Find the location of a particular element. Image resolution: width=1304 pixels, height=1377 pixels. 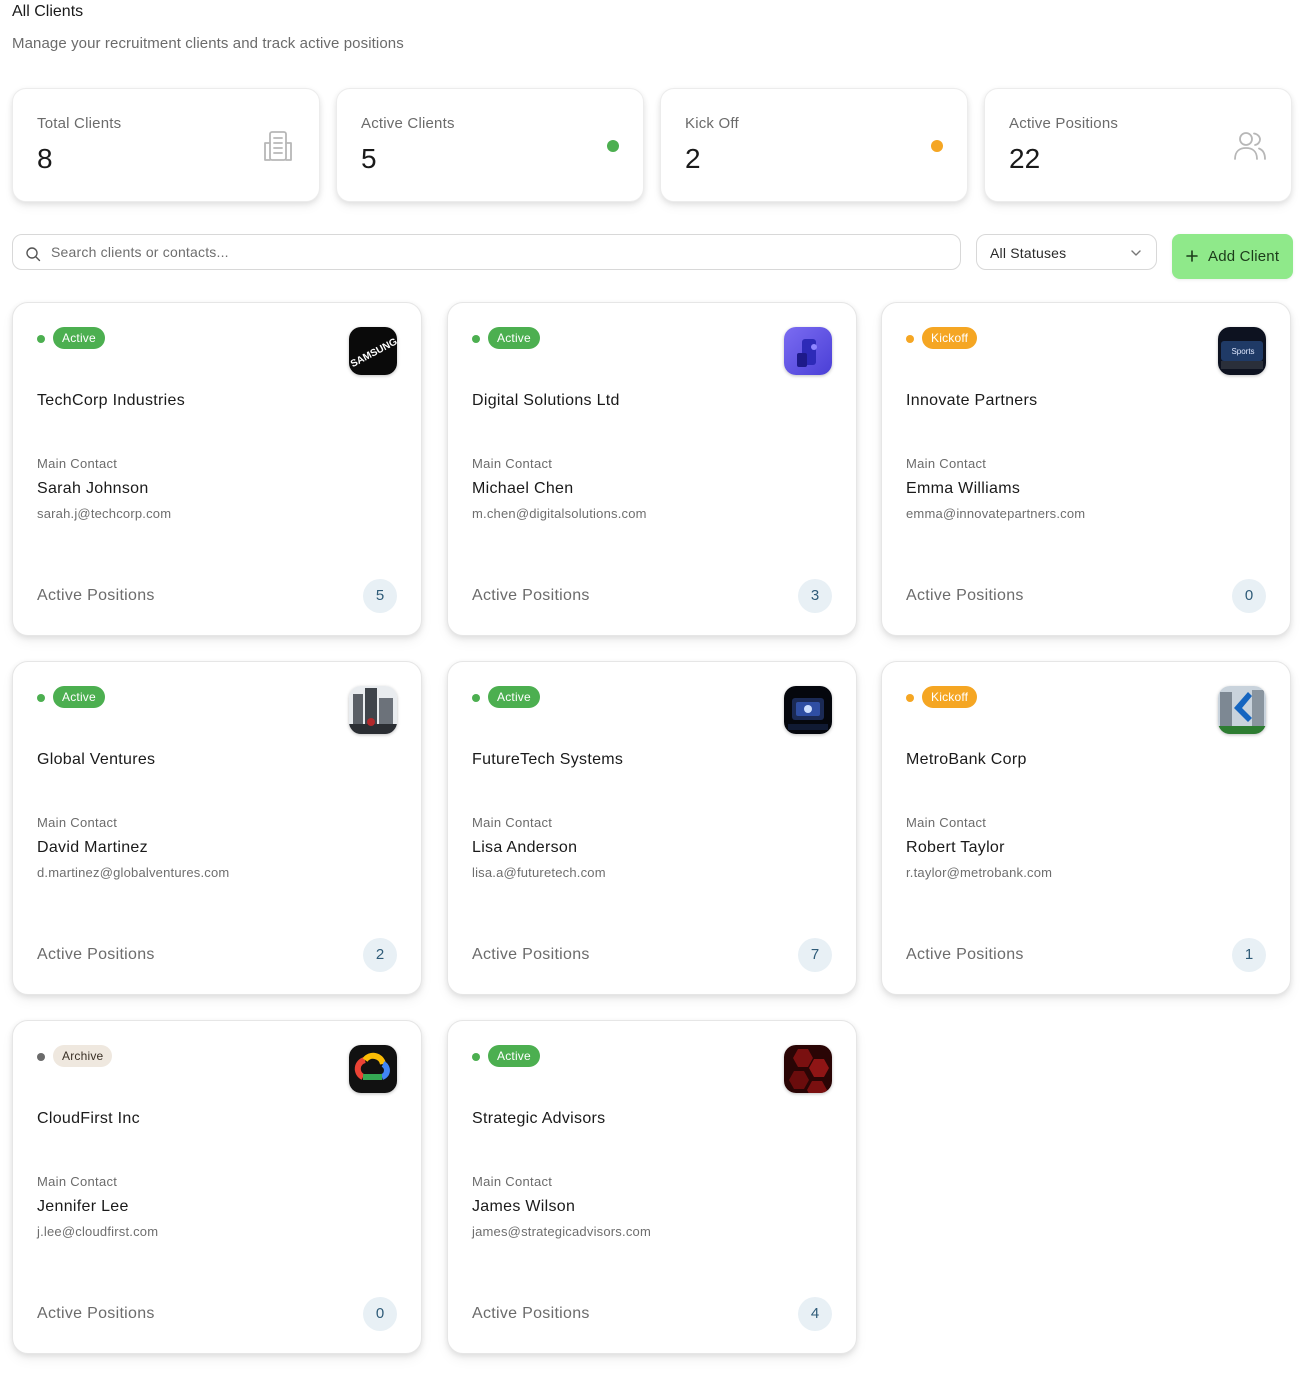

contact-name: Lisa Anderson is located at coordinates (525, 847).